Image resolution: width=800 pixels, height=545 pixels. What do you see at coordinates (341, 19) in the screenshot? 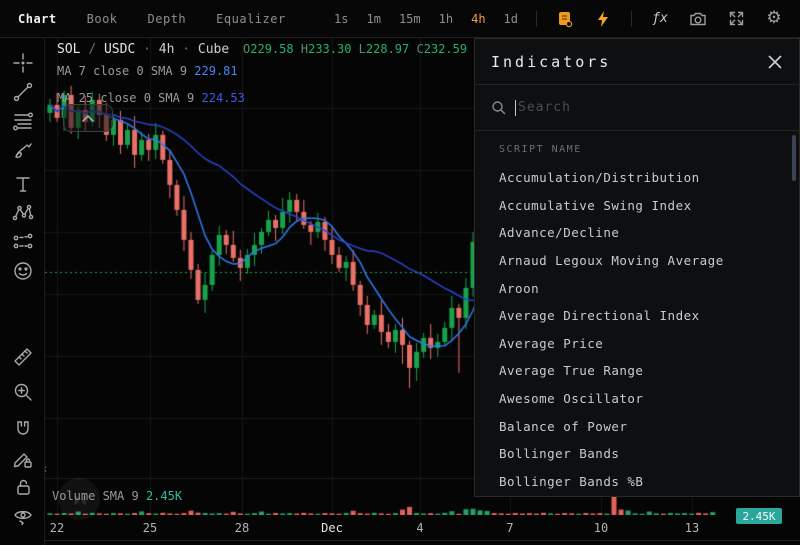
I see `timeframe-1s: 1s` at bounding box center [341, 19].